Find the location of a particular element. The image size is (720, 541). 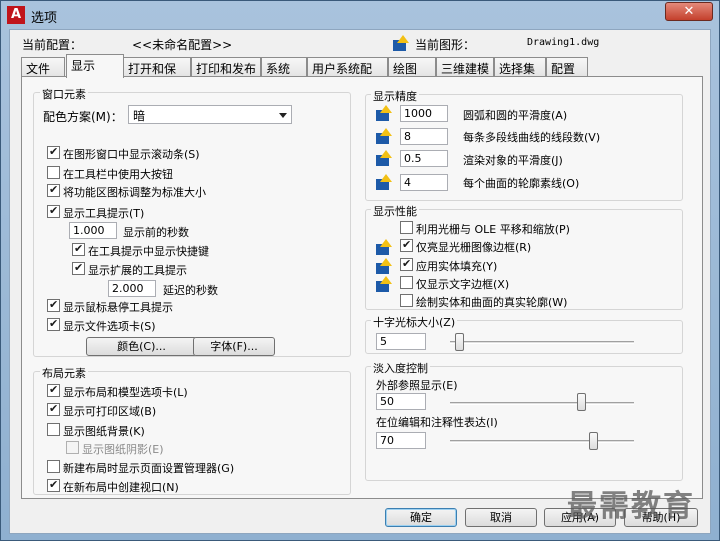

highlight-raster-frame-label: 仅亮显光栅图像边框(R) is located at coordinates (474, 247).